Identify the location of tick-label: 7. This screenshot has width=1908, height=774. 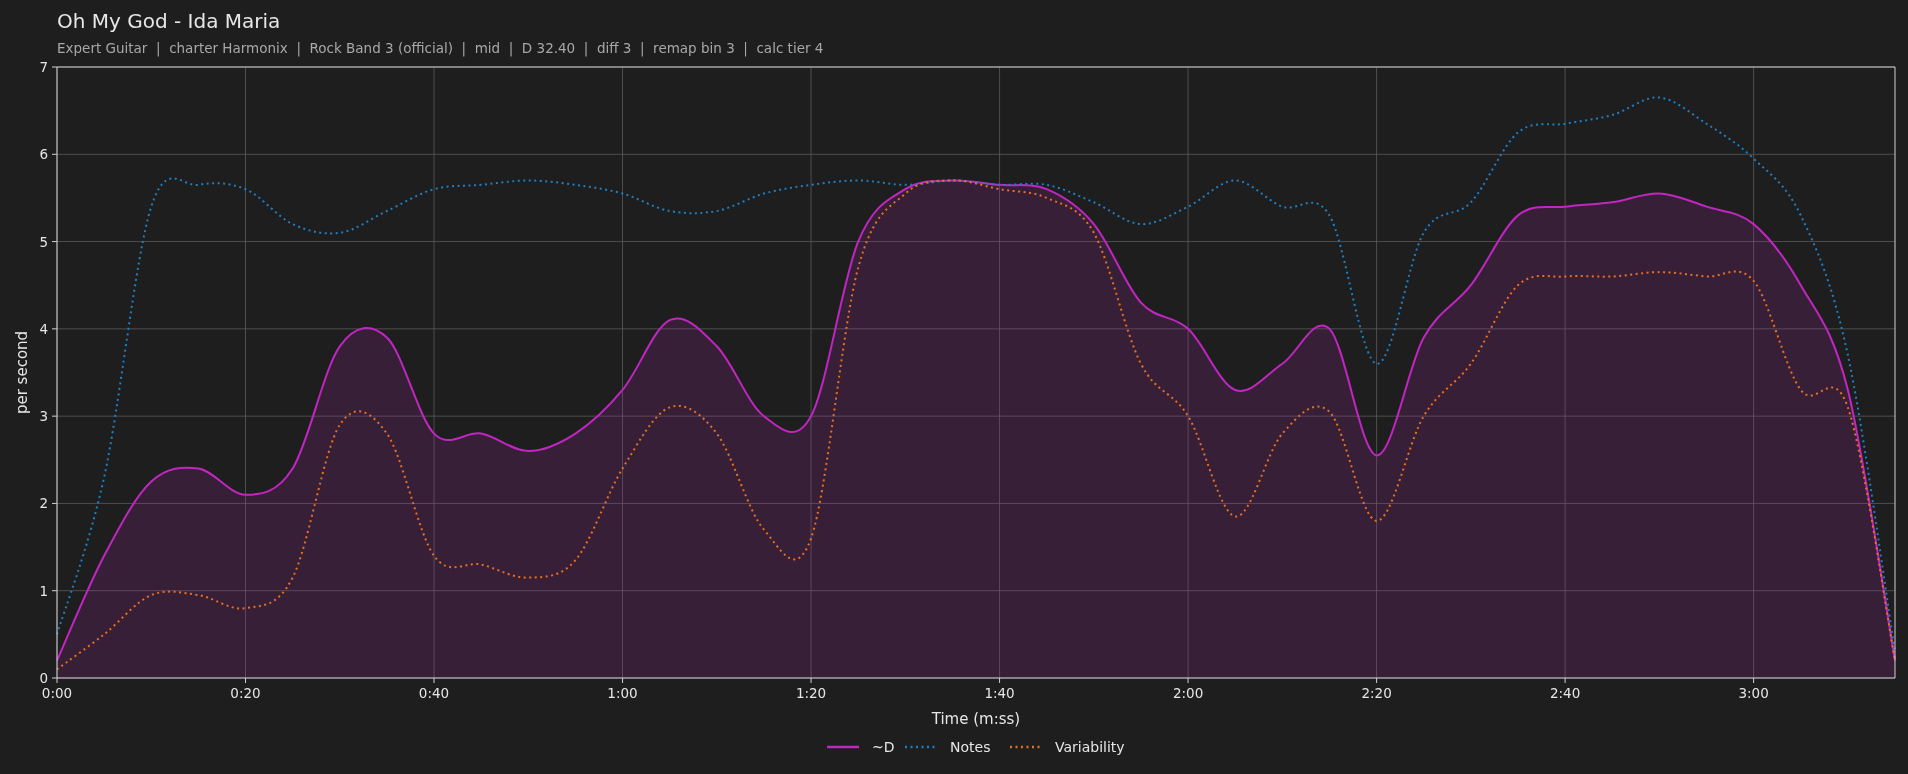
(43, 67).